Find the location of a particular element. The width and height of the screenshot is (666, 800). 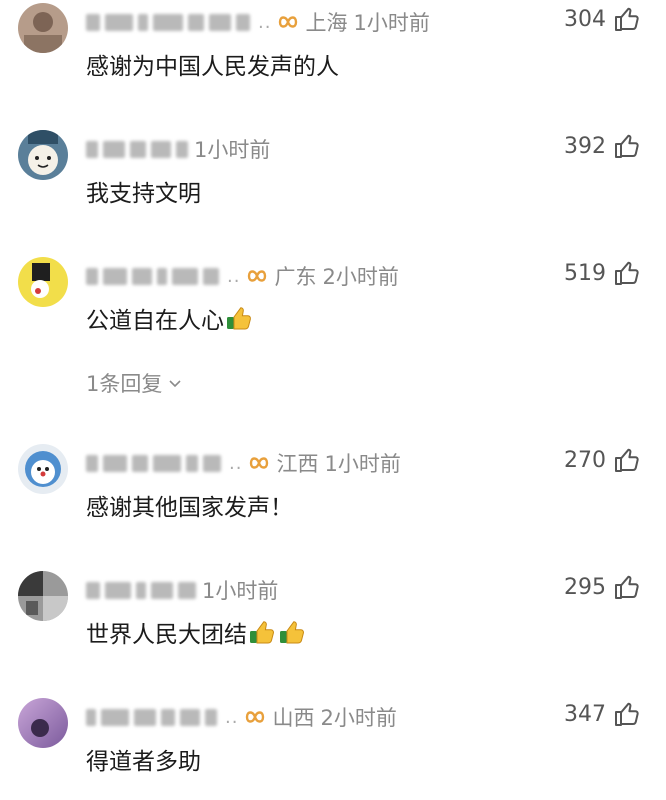

comment-meta: .. 江西 1小时前 is located at coordinates (243, 463).